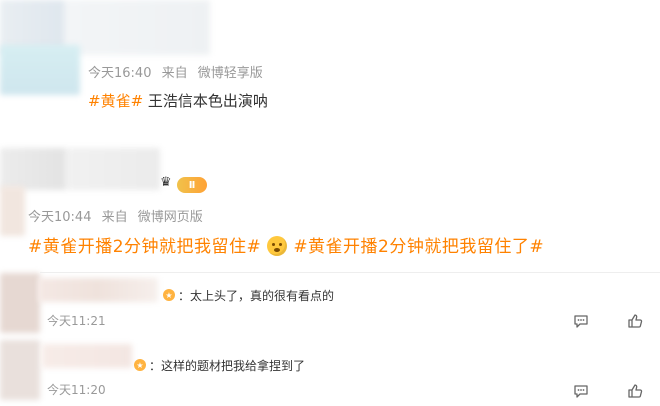  What do you see at coordinates (12, 211) in the screenshot?
I see `blurred-avatar-2b` at bounding box center [12, 211].